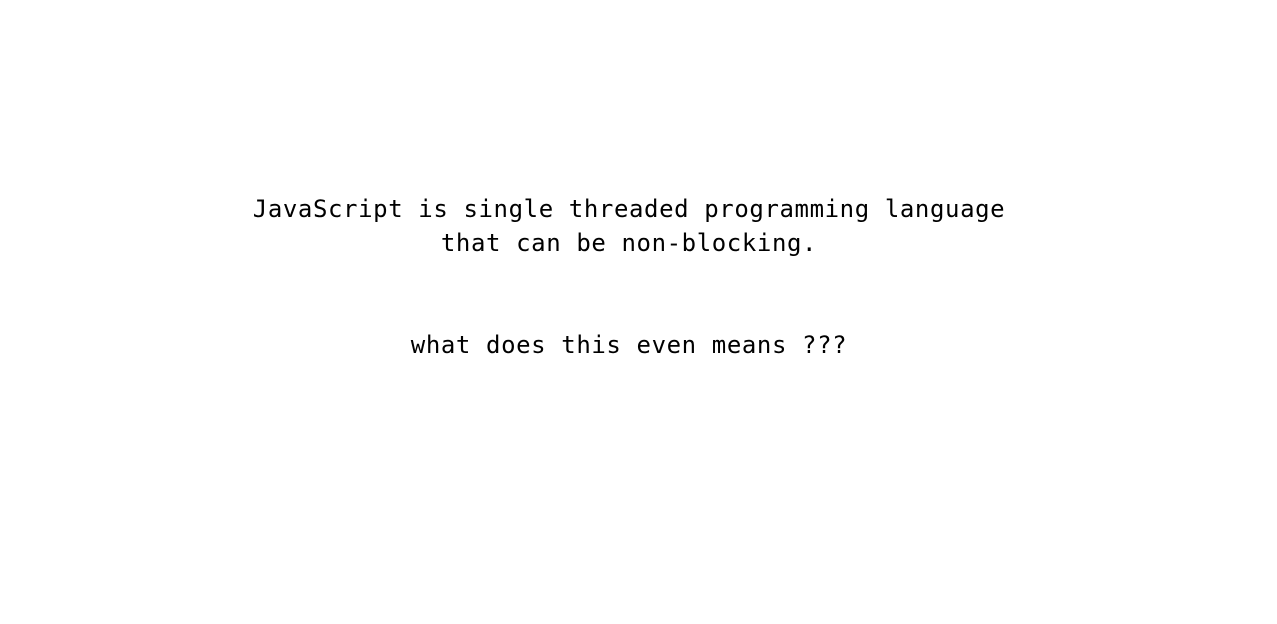  Describe the element at coordinates (629, 345) in the screenshot. I see `question-text: what does this even means ???` at that location.